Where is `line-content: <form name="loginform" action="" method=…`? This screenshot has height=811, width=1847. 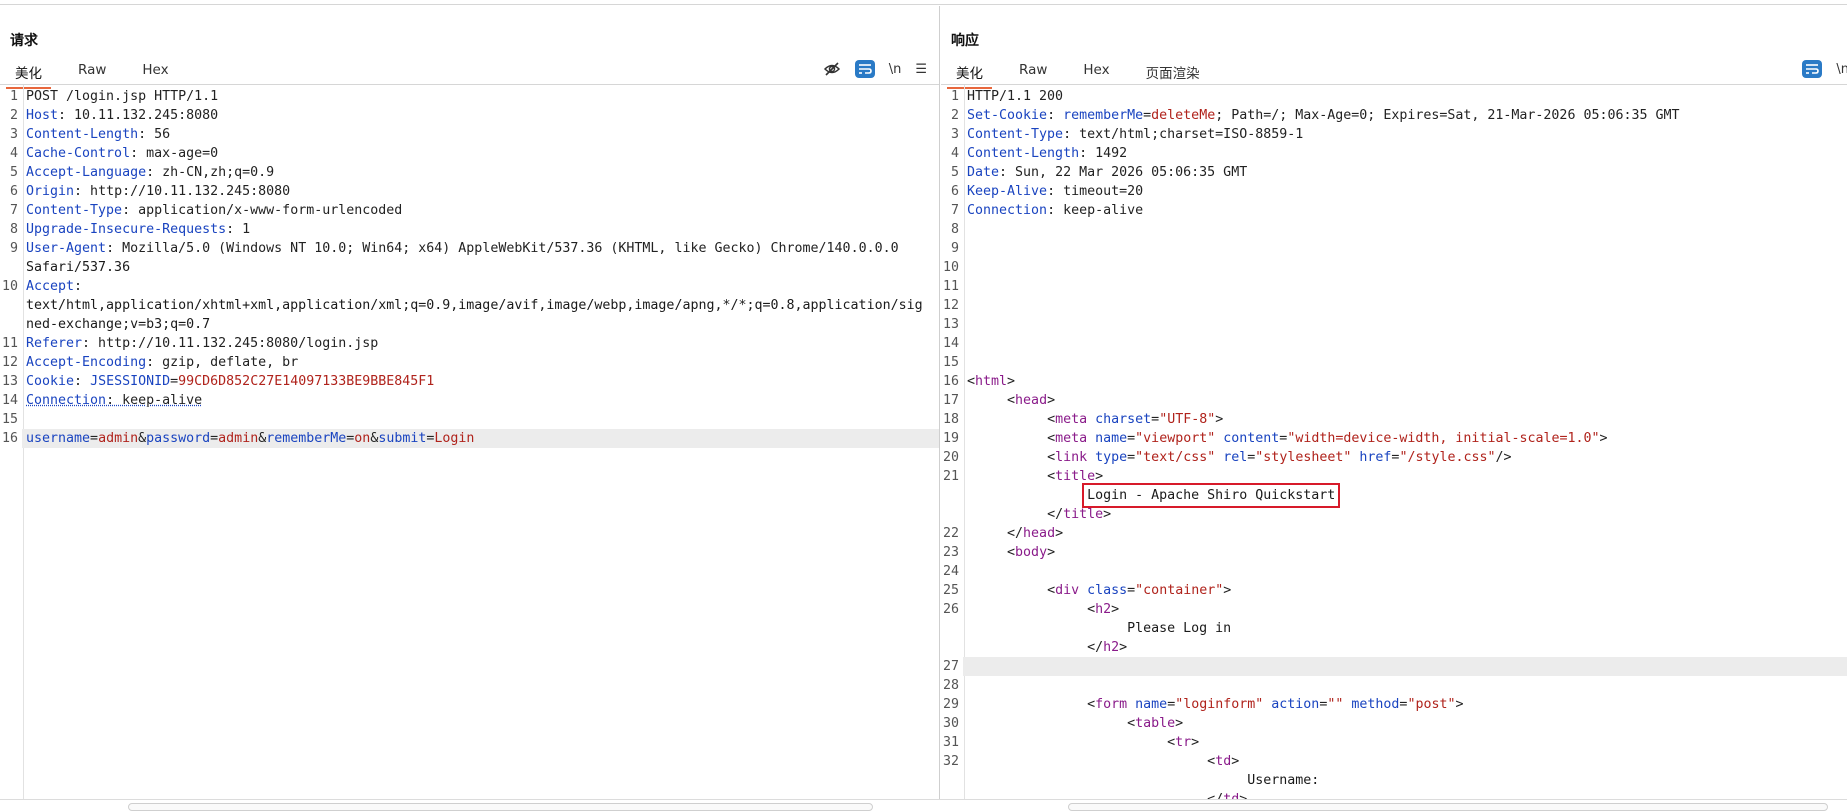 line-content: <form name="loginform" action="" method=… is located at coordinates (1275, 704).